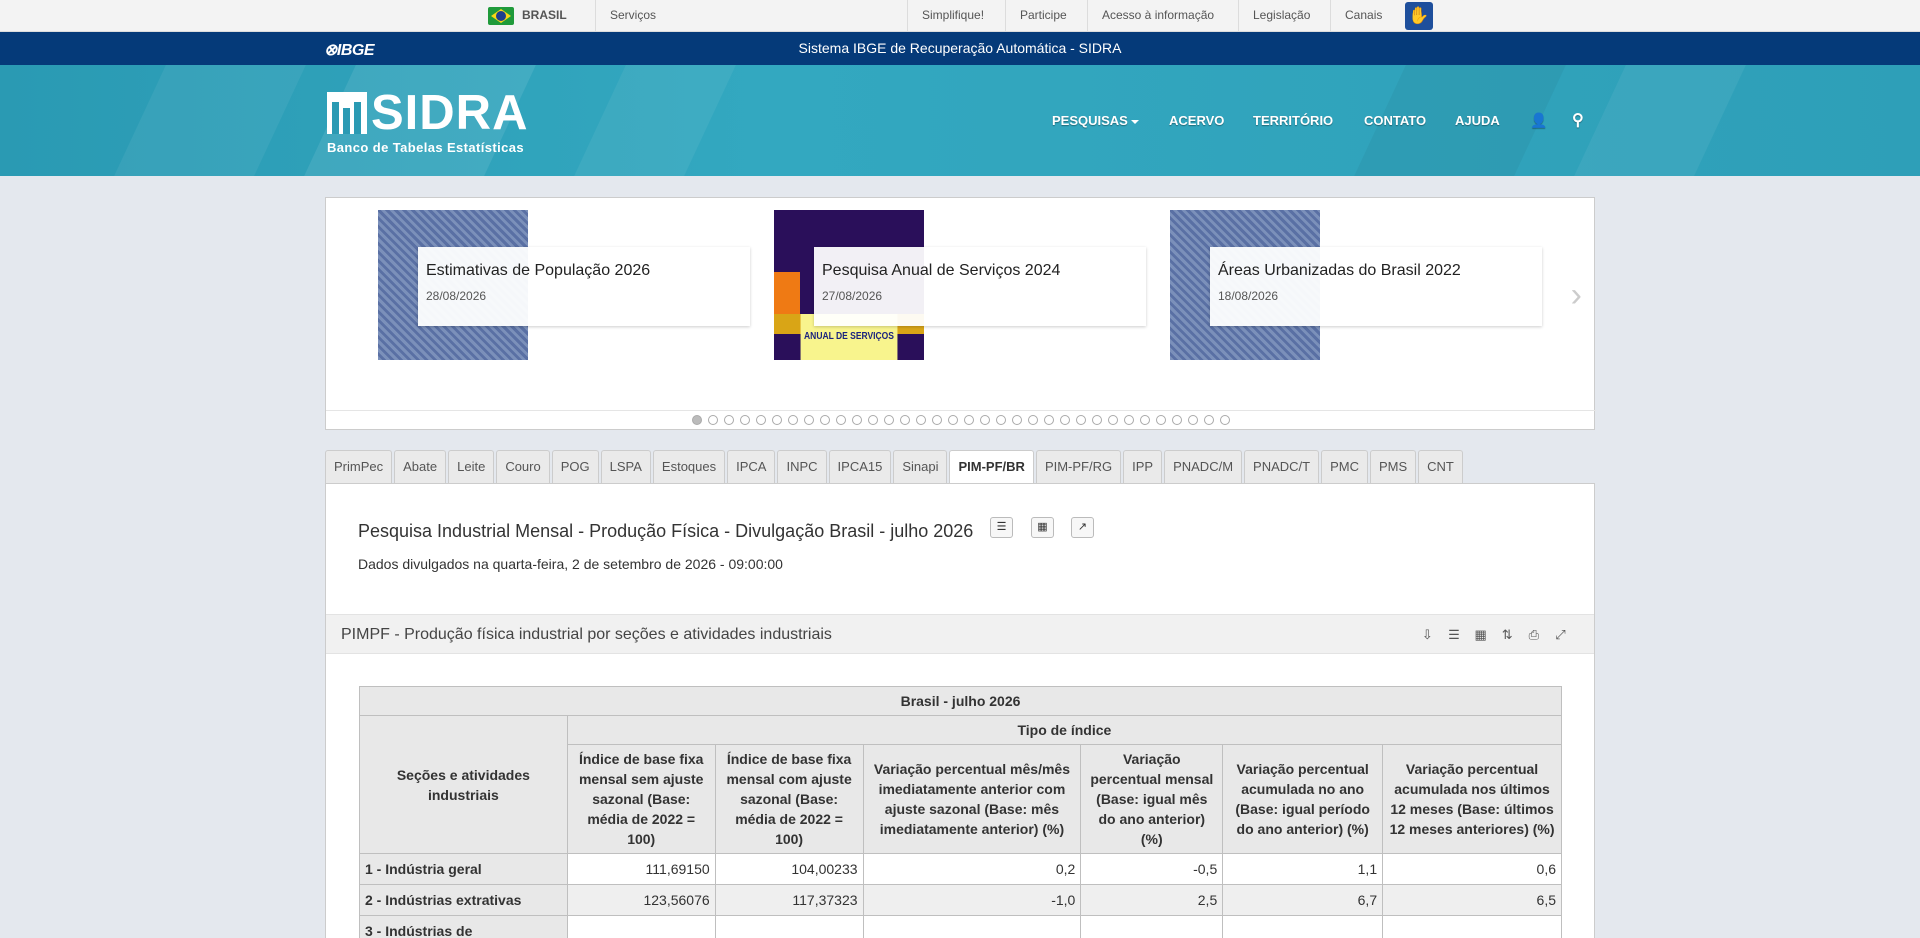 The height and width of the screenshot is (938, 1920). Describe the element at coordinates (501, 16) in the screenshot. I see `brazil-flag-icon` at that location.